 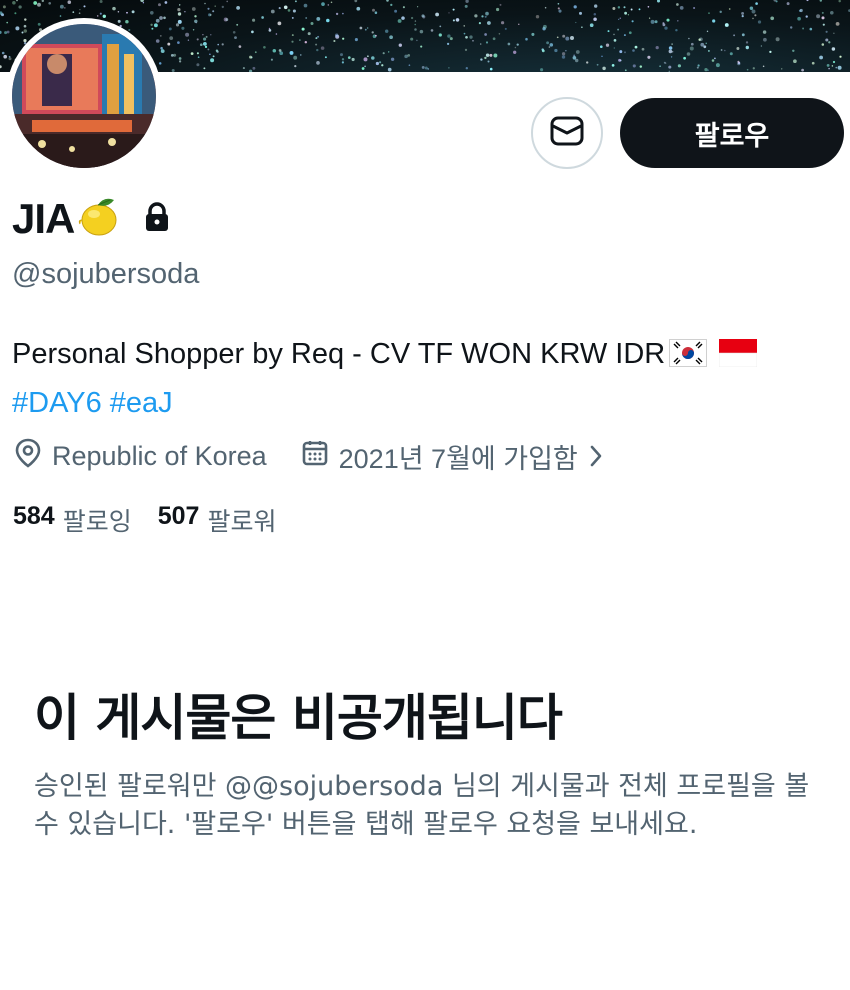 I want to click on following-stat: 584 팔로잉, so click(x=72, y=520).